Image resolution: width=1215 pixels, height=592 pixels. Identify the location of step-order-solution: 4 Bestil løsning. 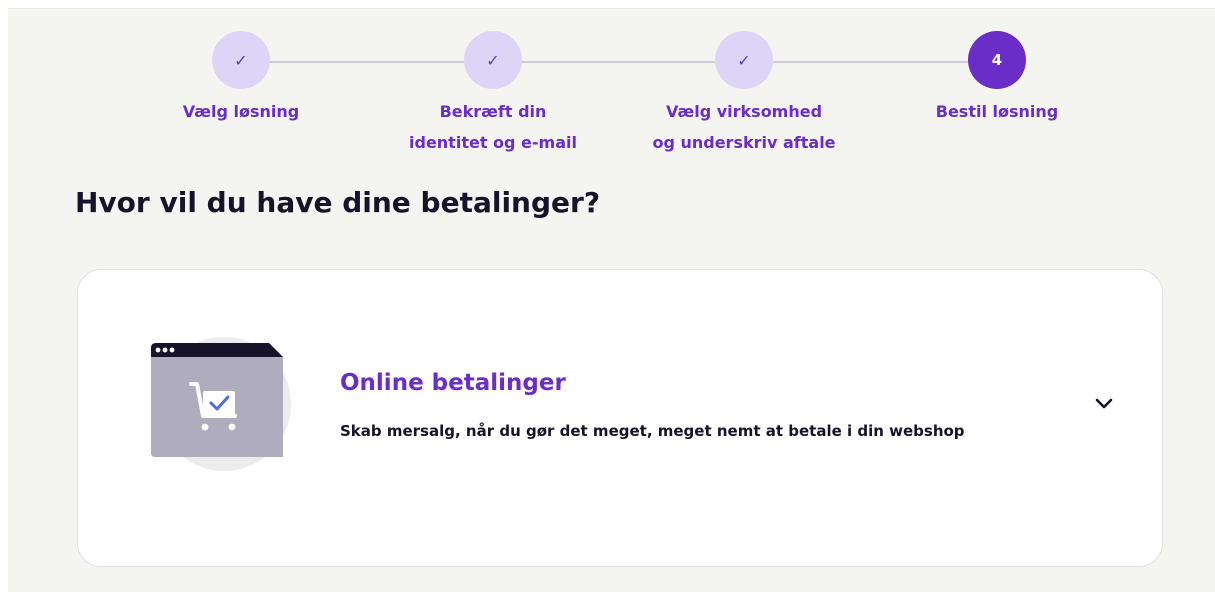
(997, 79).